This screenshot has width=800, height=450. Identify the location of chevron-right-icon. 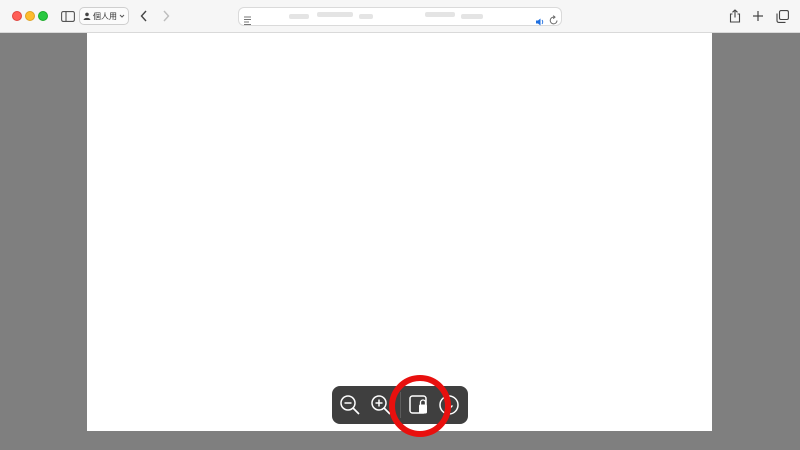
(166, 16).